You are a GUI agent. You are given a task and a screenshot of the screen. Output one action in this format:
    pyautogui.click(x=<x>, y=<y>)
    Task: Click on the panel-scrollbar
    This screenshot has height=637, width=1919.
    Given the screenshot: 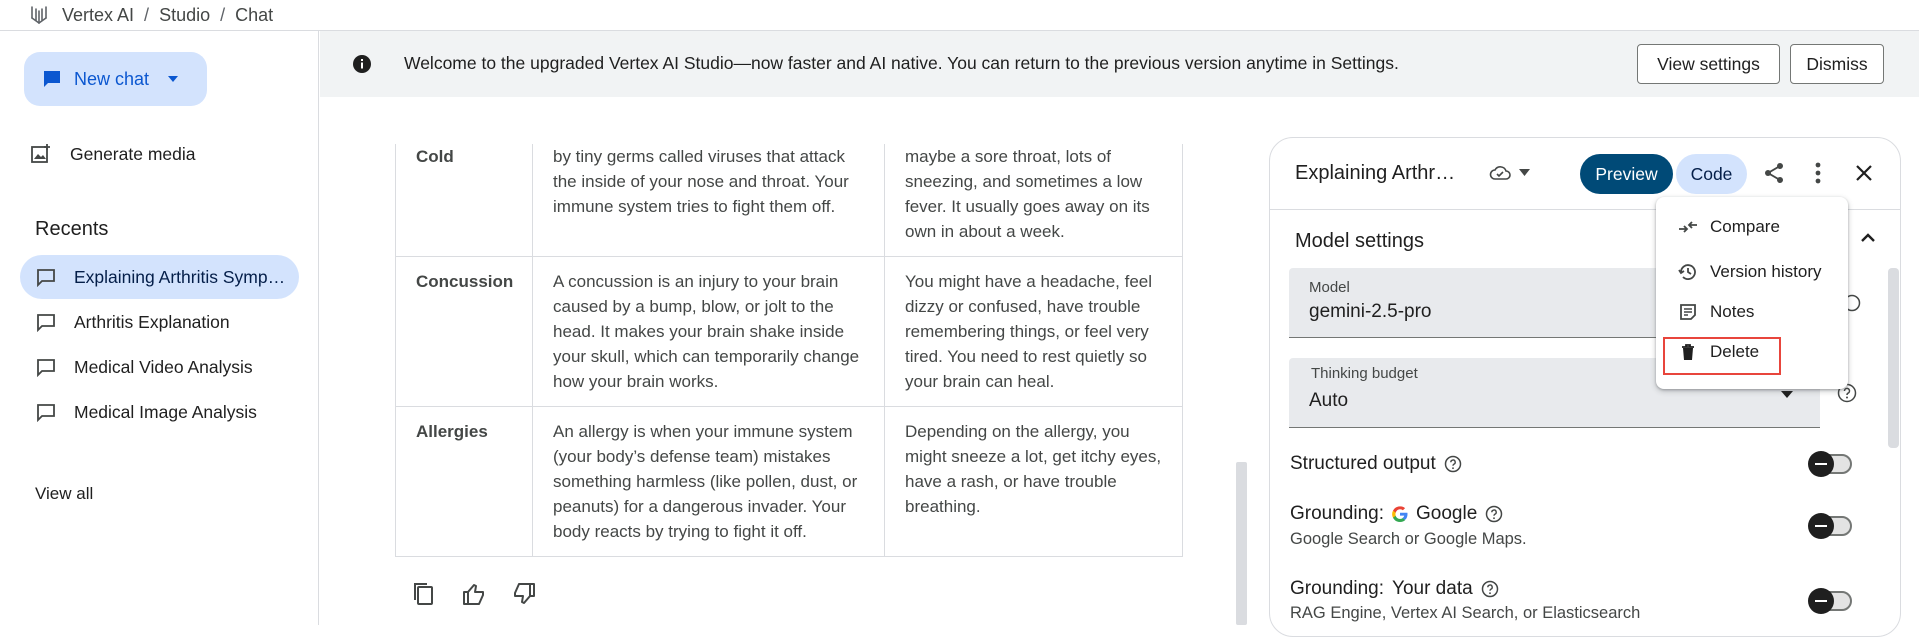 What is the action you would take?
    pyautogui.click(x=1893, y=358)
    